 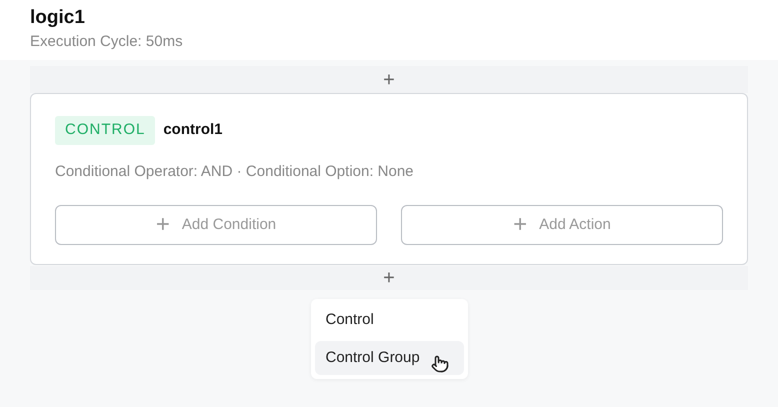 What do you see at coordinates (562, 225) in the screenshot?
I see `add-button: + Add Action` at bounding box center [562, 225].